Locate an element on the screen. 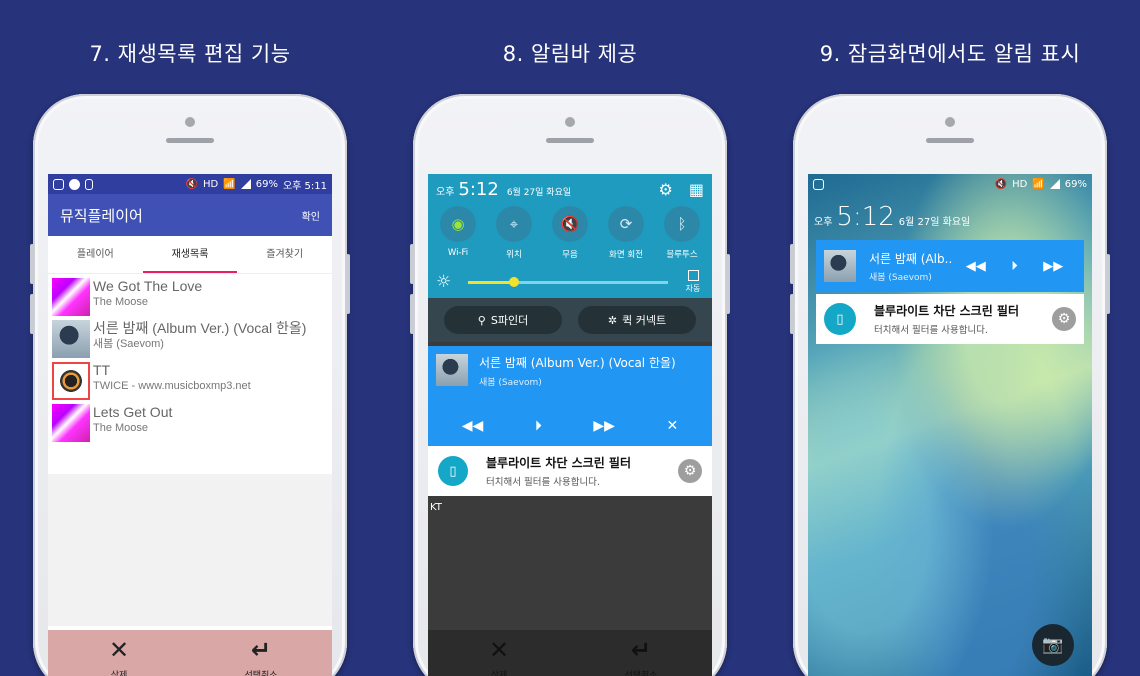 This screenshot has width=1140, height=676. toggle-location: ⌖ 위치 is located at coordinates (514, 233).